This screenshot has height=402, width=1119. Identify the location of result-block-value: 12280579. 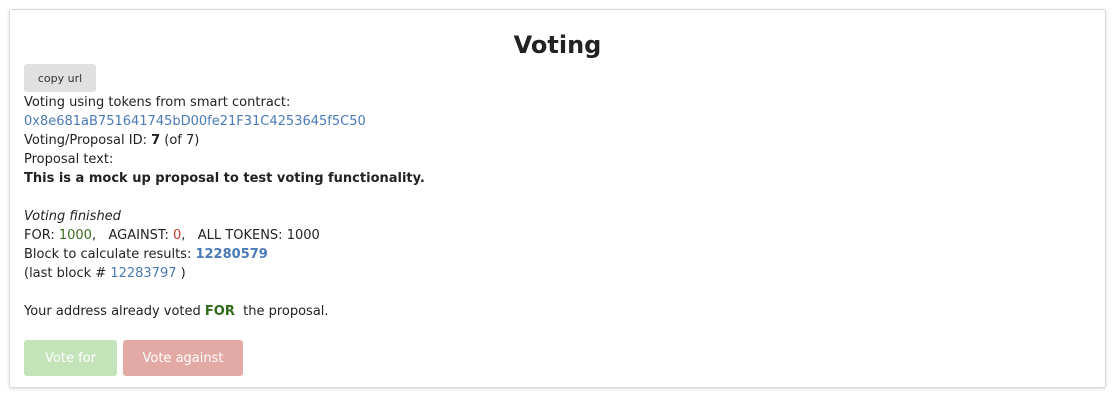
(231, 254).